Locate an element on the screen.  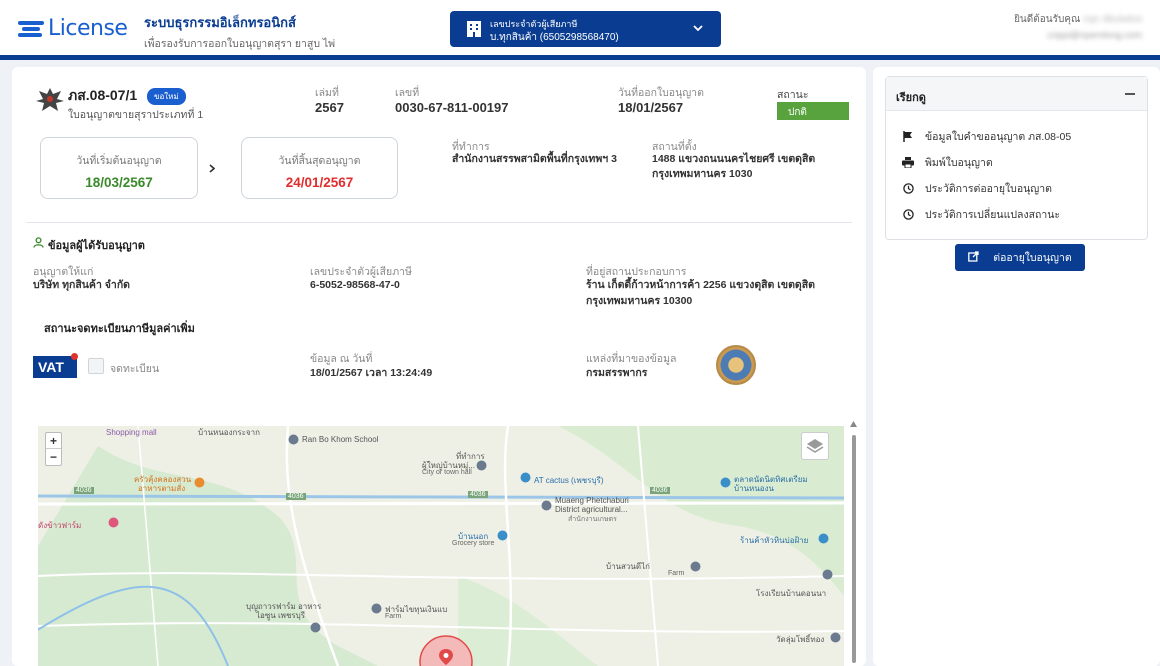
address-line-2: กรุงเทพมหานคร 10300 is located at coordinates (639, 301).